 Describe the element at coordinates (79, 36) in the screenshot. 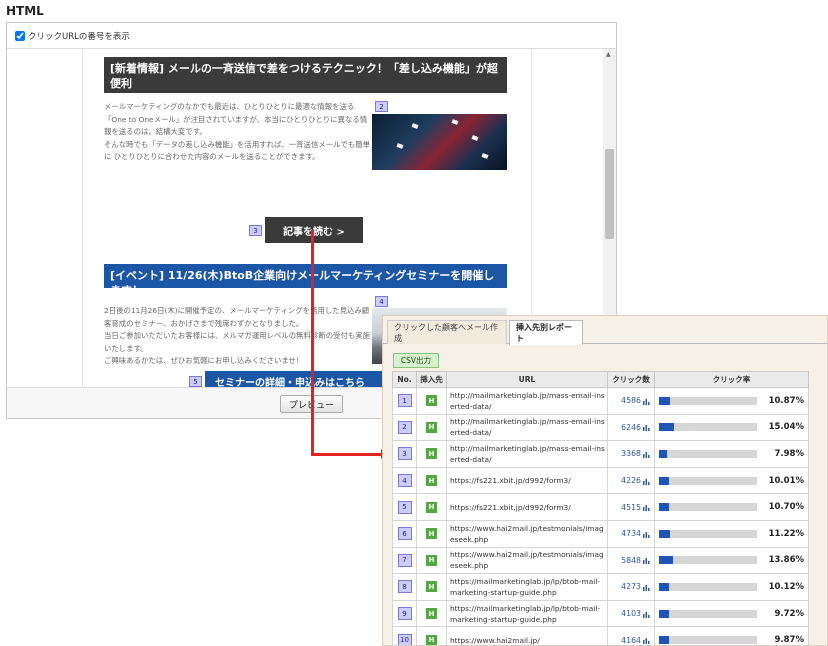

I see `show-url-number-label: クリックURLの番号を表示` at that location.